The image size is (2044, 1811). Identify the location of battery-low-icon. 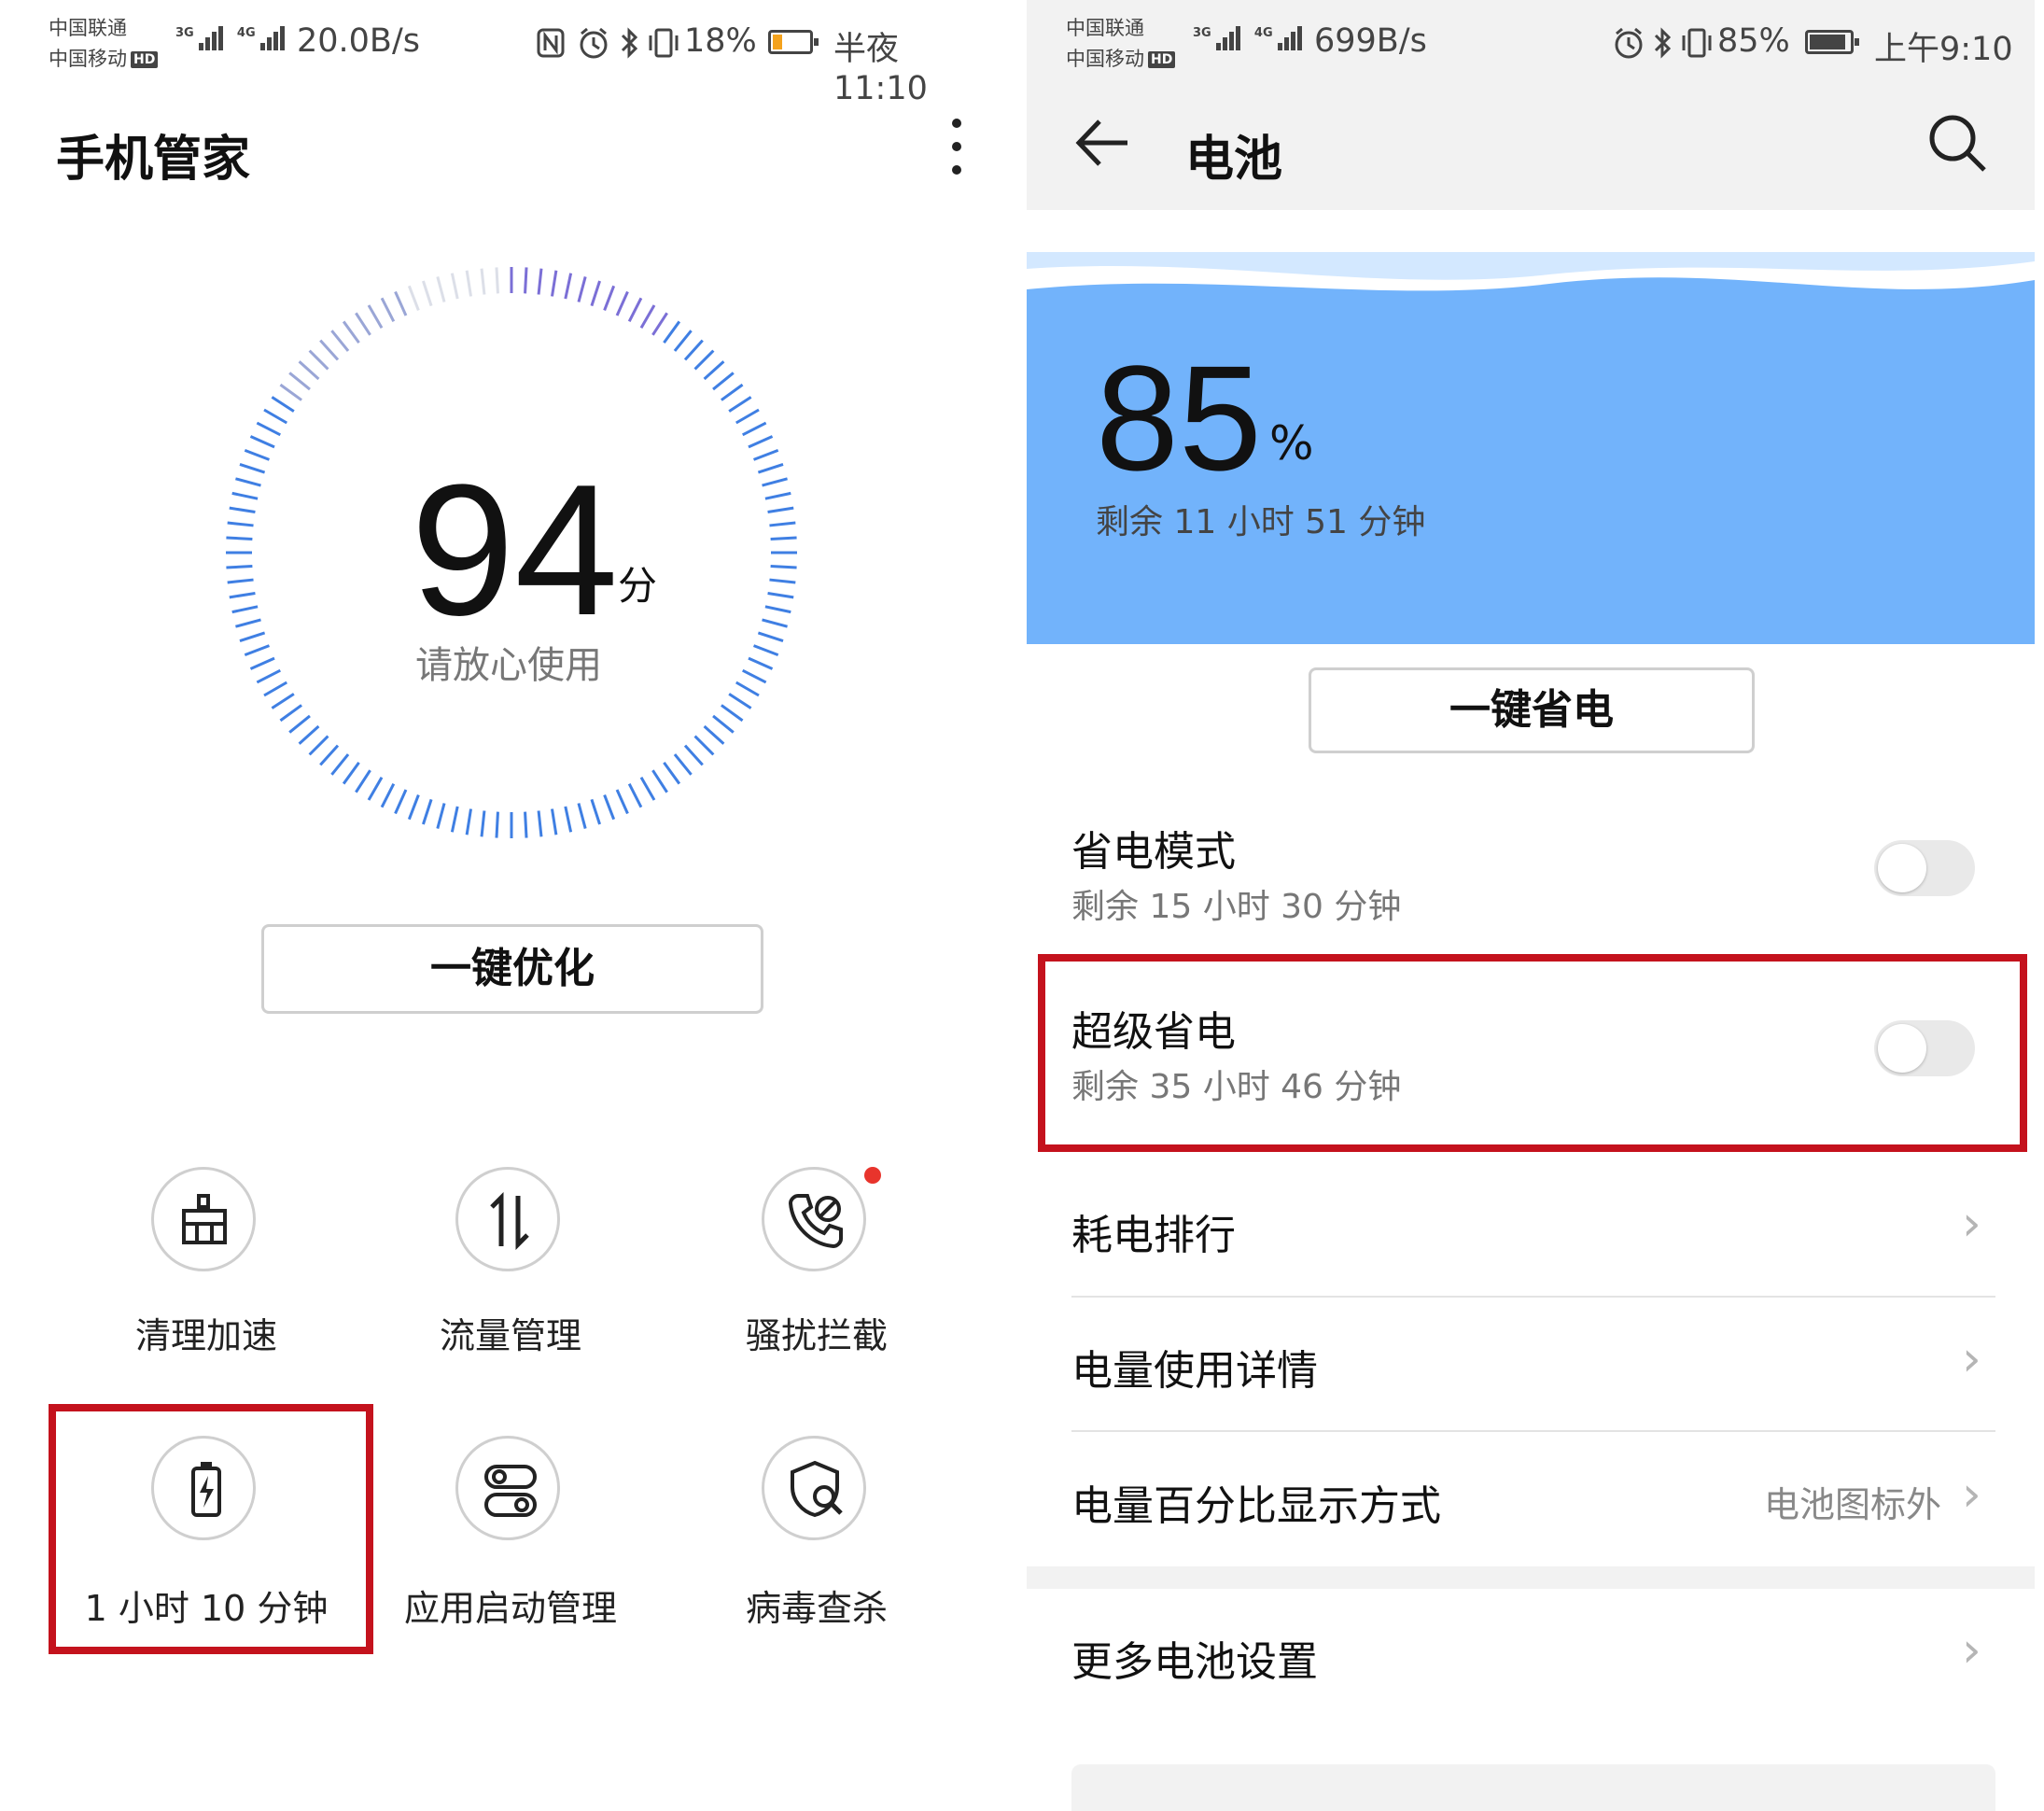
(793, 42).